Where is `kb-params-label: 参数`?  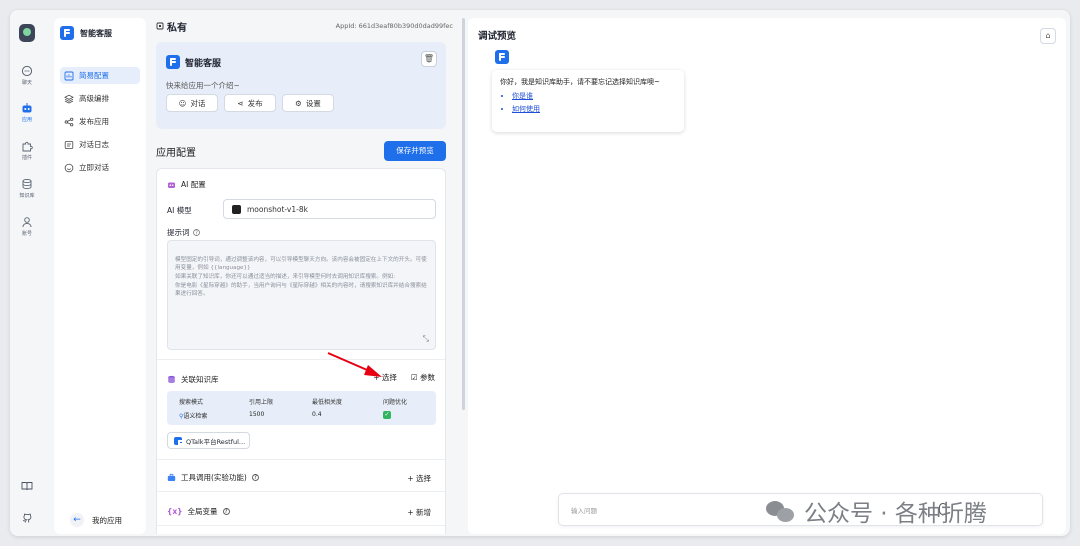
kb-params-label: 参数 is located at coordinates (427, 377).